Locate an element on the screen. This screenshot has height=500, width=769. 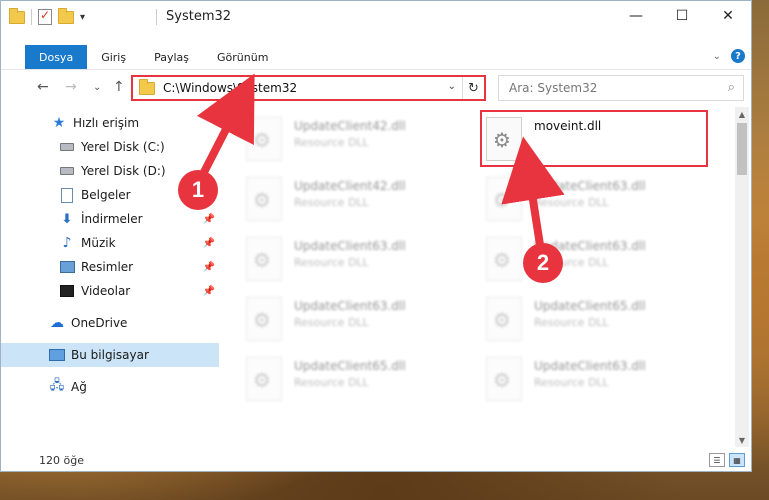
item-count: 120 öğe is located at coordinates (61, 460).